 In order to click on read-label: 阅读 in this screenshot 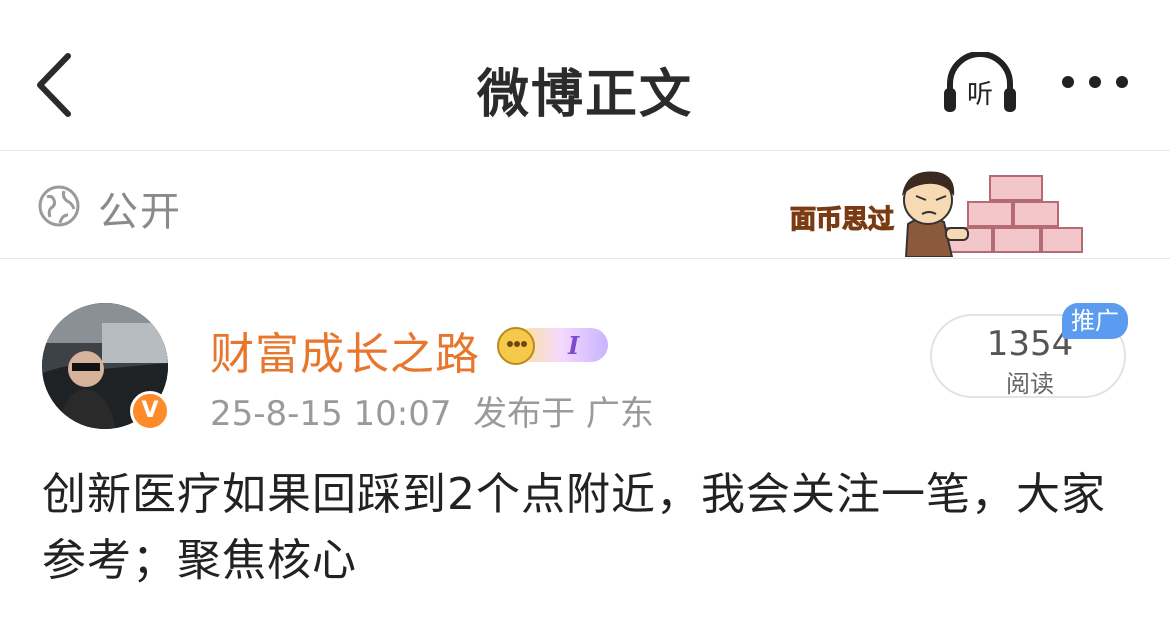, I will do `click(1030, 384)`.